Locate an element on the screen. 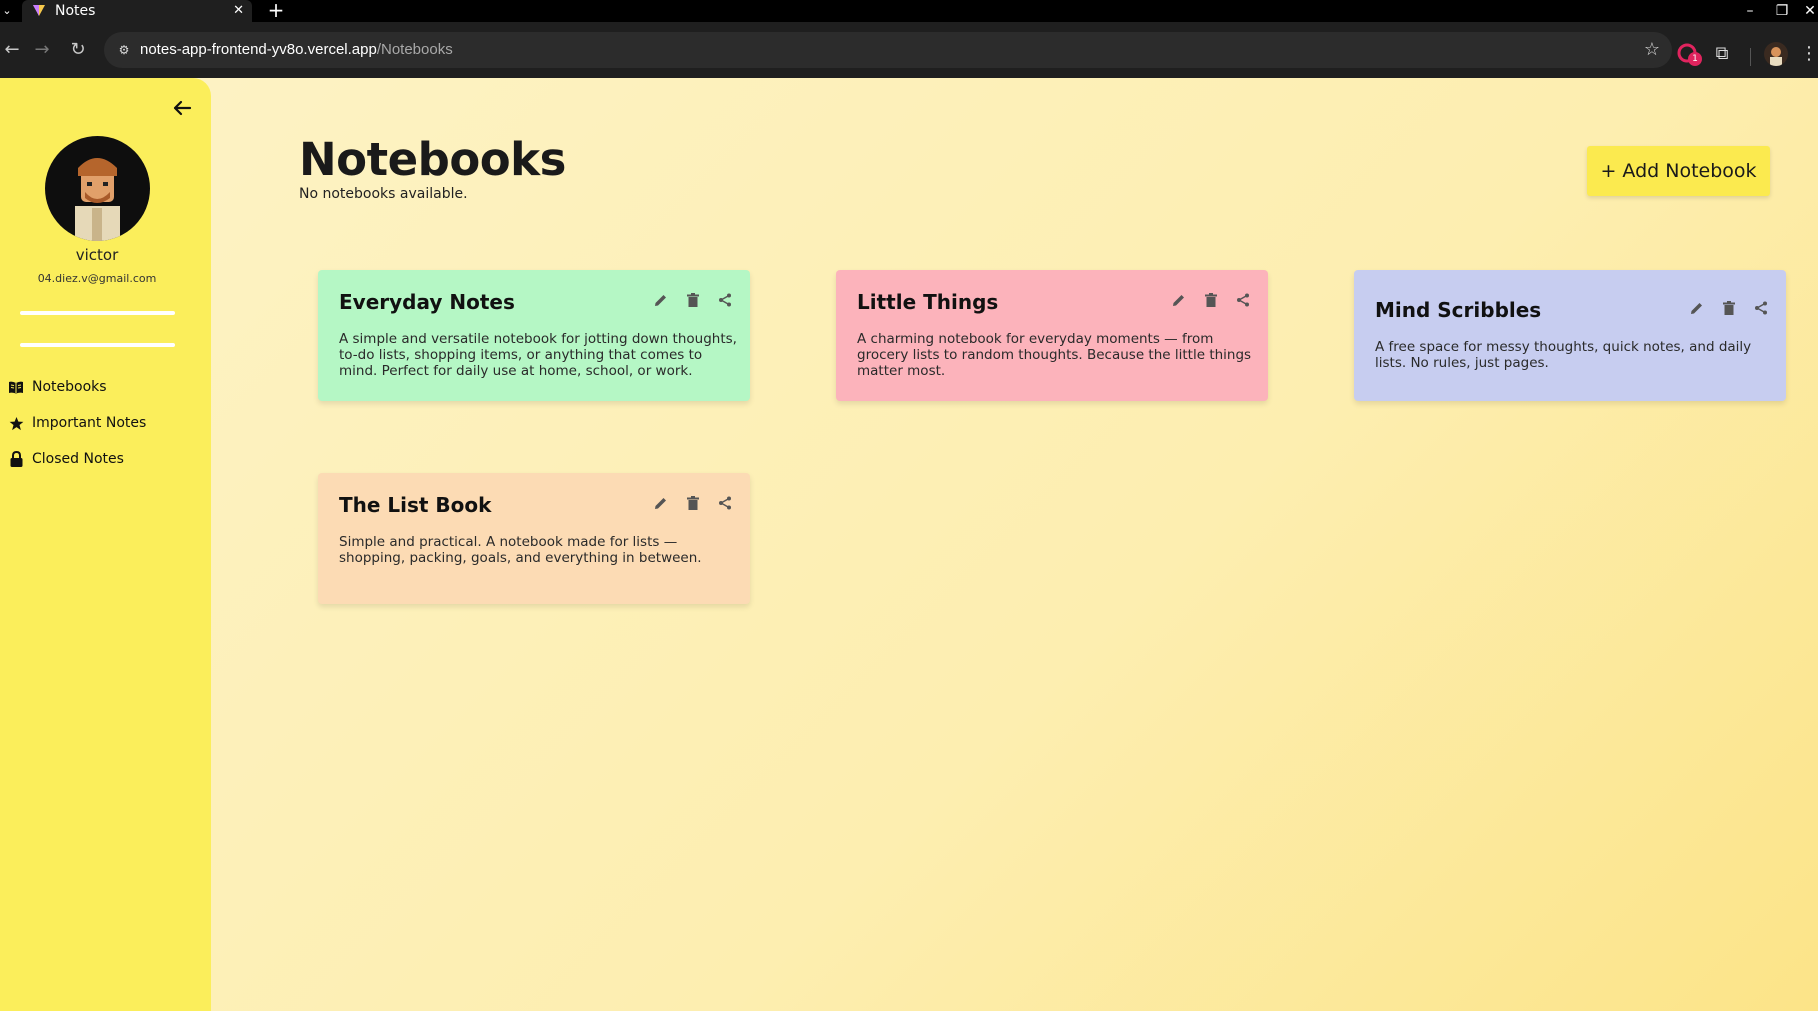 The image size is (1818, 1011). extension-icon: 1 is located at coordinates (1689, 54).